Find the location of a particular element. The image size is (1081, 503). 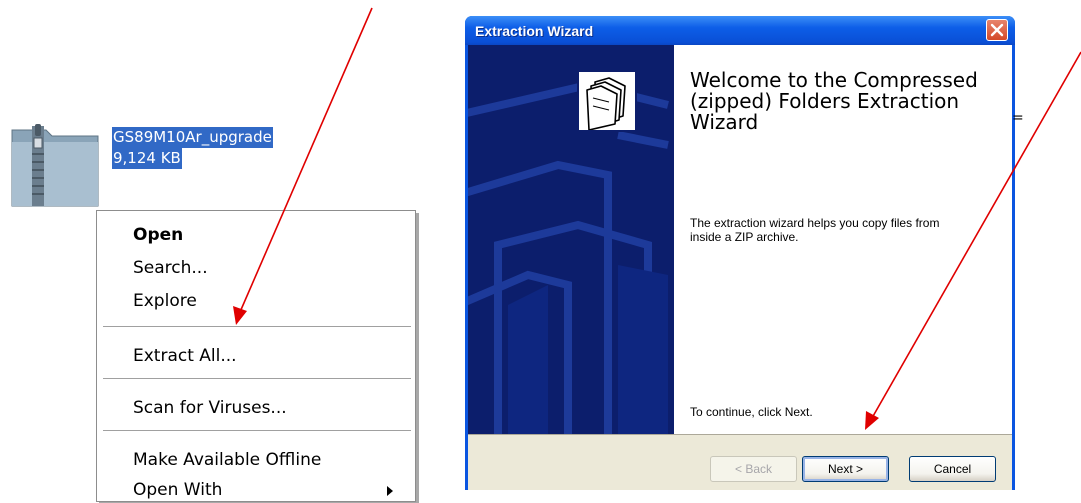

arrow-to-extract-all is located at coordinates (303, 166).